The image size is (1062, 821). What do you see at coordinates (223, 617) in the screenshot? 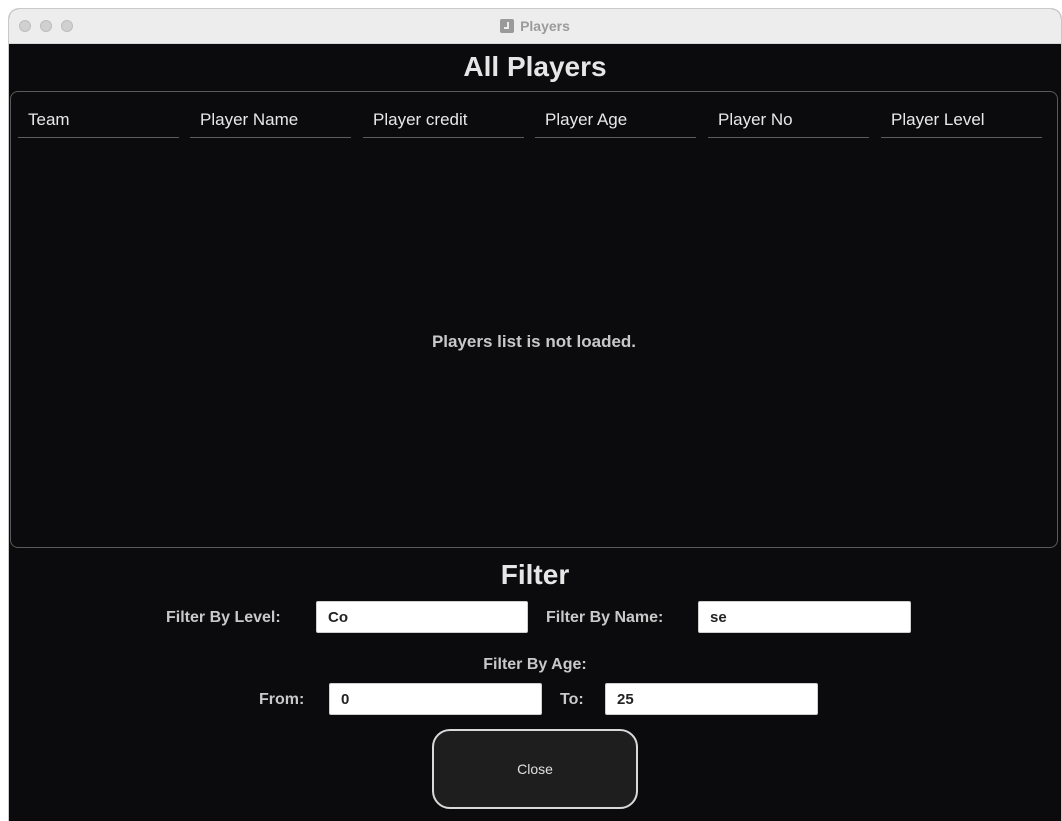
I see `filter-level-label: Filter By Level:` at bounding box center [223, 617].